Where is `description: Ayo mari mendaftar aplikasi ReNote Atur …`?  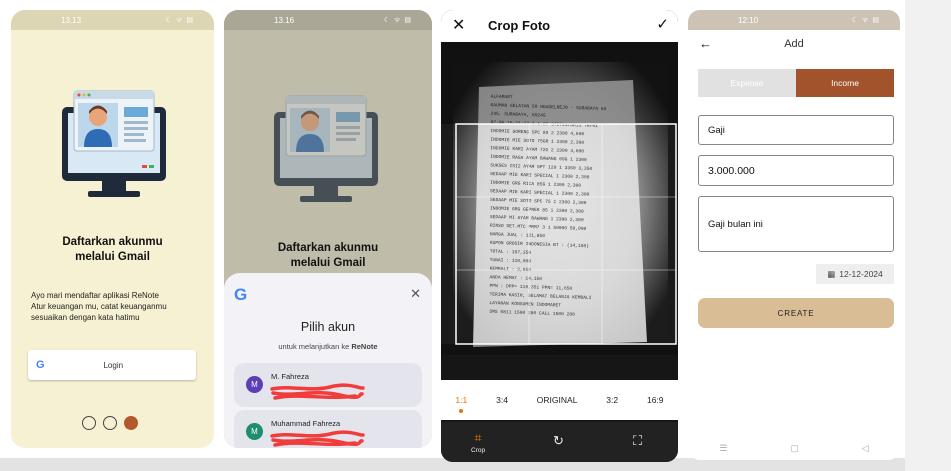 description: Ayo mari mendaftar aplikasi ReNote Atur … is located at coordinates (99, 306).